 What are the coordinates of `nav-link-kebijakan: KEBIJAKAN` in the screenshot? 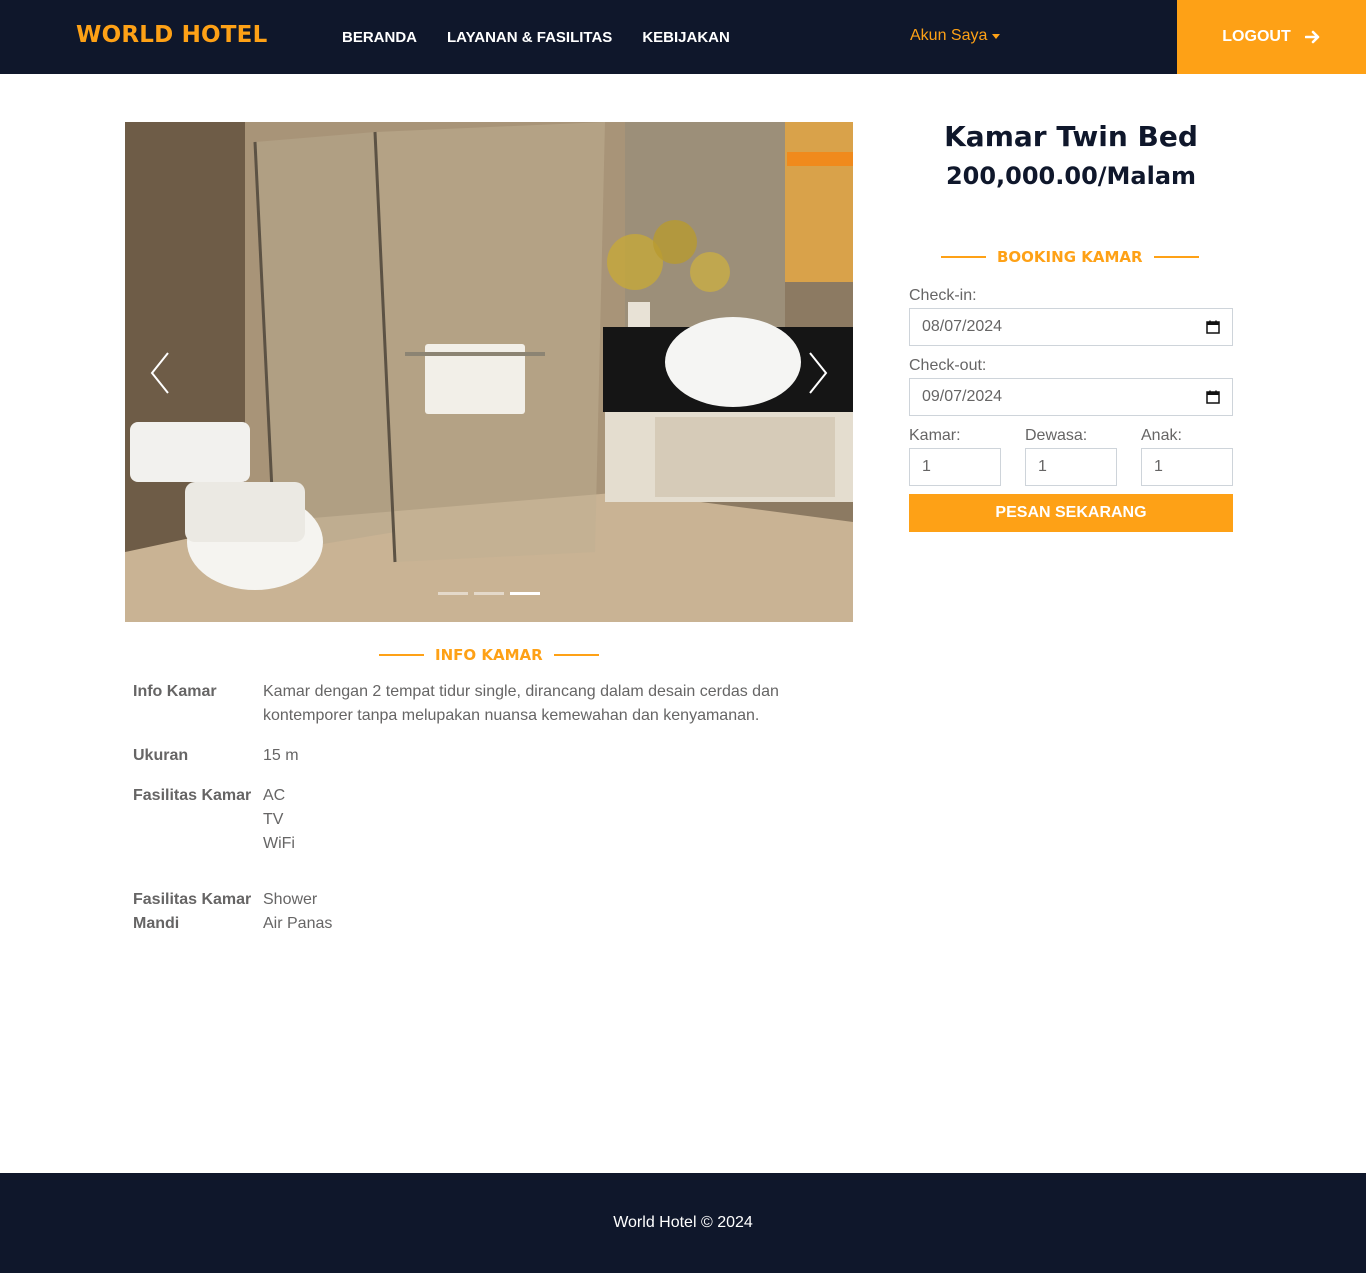 It's located at (686, 37).